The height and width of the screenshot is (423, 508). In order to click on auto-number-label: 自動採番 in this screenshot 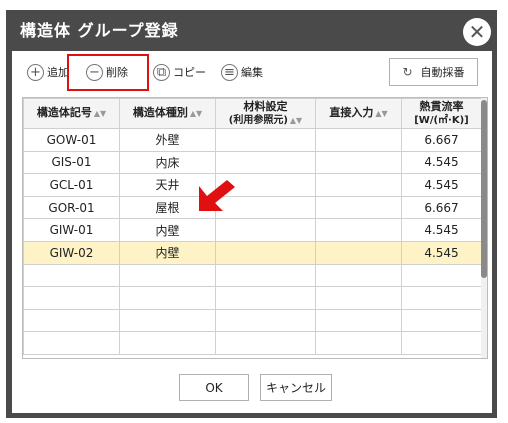, I will do `click(442, 72)`.